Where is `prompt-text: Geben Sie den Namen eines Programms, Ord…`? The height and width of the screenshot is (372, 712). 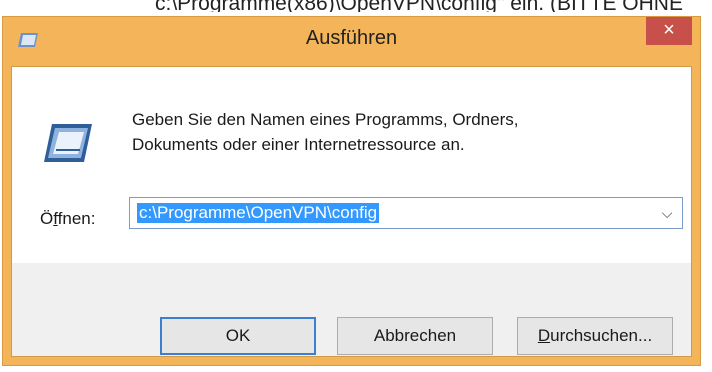
prompt-text: Geben Sie den Namen eines Programms, Ord… is located at coordinates (392, 132).